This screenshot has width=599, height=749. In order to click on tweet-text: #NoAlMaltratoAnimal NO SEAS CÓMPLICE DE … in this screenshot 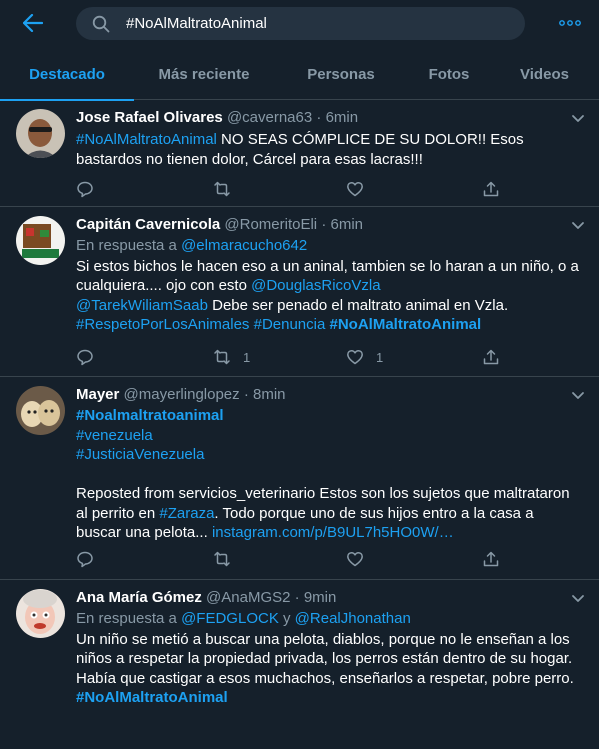, I will do `click(331, 149)`.